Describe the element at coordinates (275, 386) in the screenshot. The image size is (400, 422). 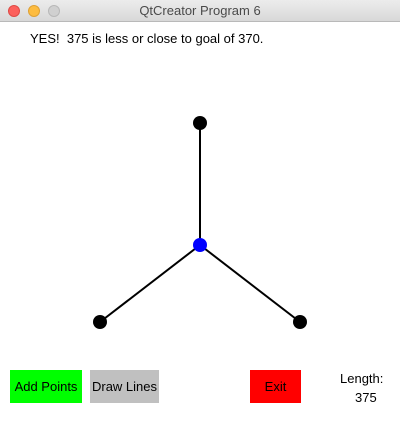
I see `exit-button: Exit` at that location.